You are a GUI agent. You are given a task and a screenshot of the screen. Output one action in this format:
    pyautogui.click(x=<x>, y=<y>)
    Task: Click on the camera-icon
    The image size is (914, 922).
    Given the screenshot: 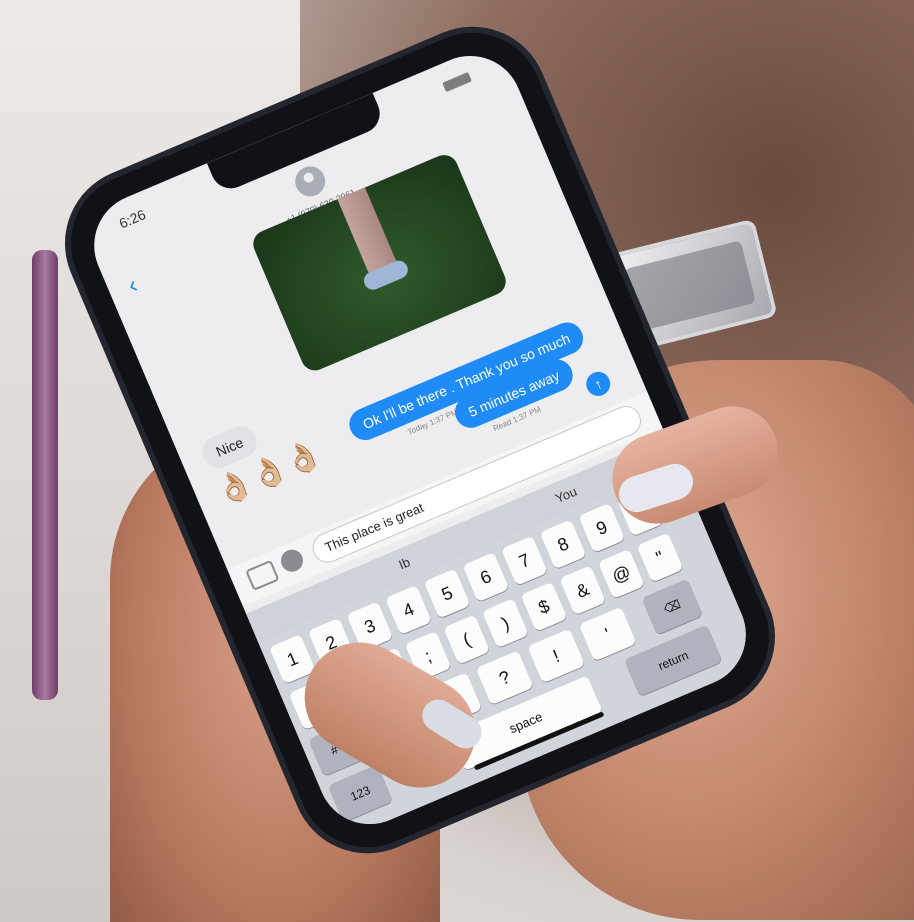 What is the action you would take?
    pyautogui.click(x=262, y=575)
    